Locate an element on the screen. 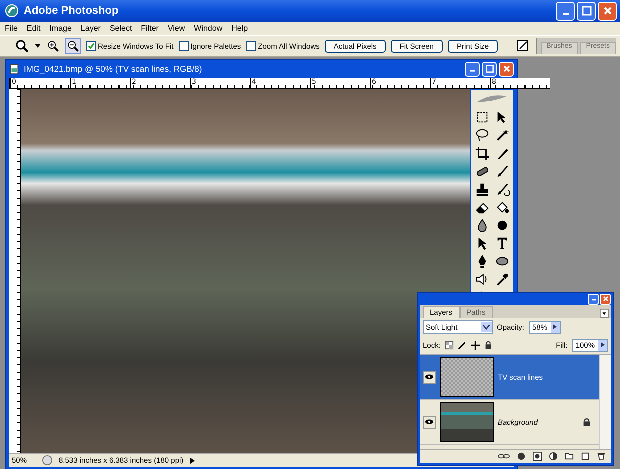 The height and width of the screenshot is (469, 620). new-layer-icon is located at coordinates (585, 456).